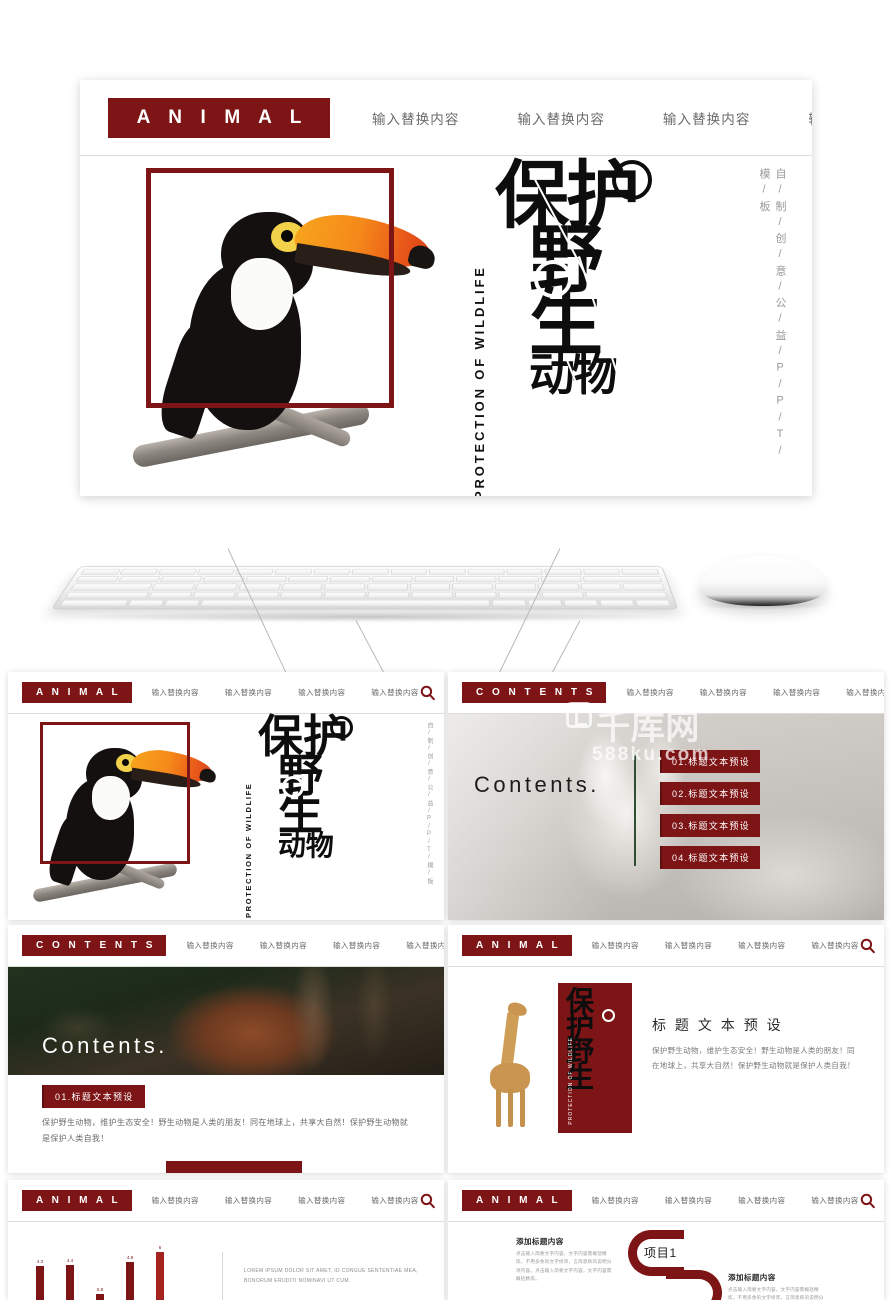 This screenshot has width=892, height=1300. Describe the element at coordinates (425, 945) in the screenshot. I see `s3-nav-link-4: 输入替换内容` at that location.